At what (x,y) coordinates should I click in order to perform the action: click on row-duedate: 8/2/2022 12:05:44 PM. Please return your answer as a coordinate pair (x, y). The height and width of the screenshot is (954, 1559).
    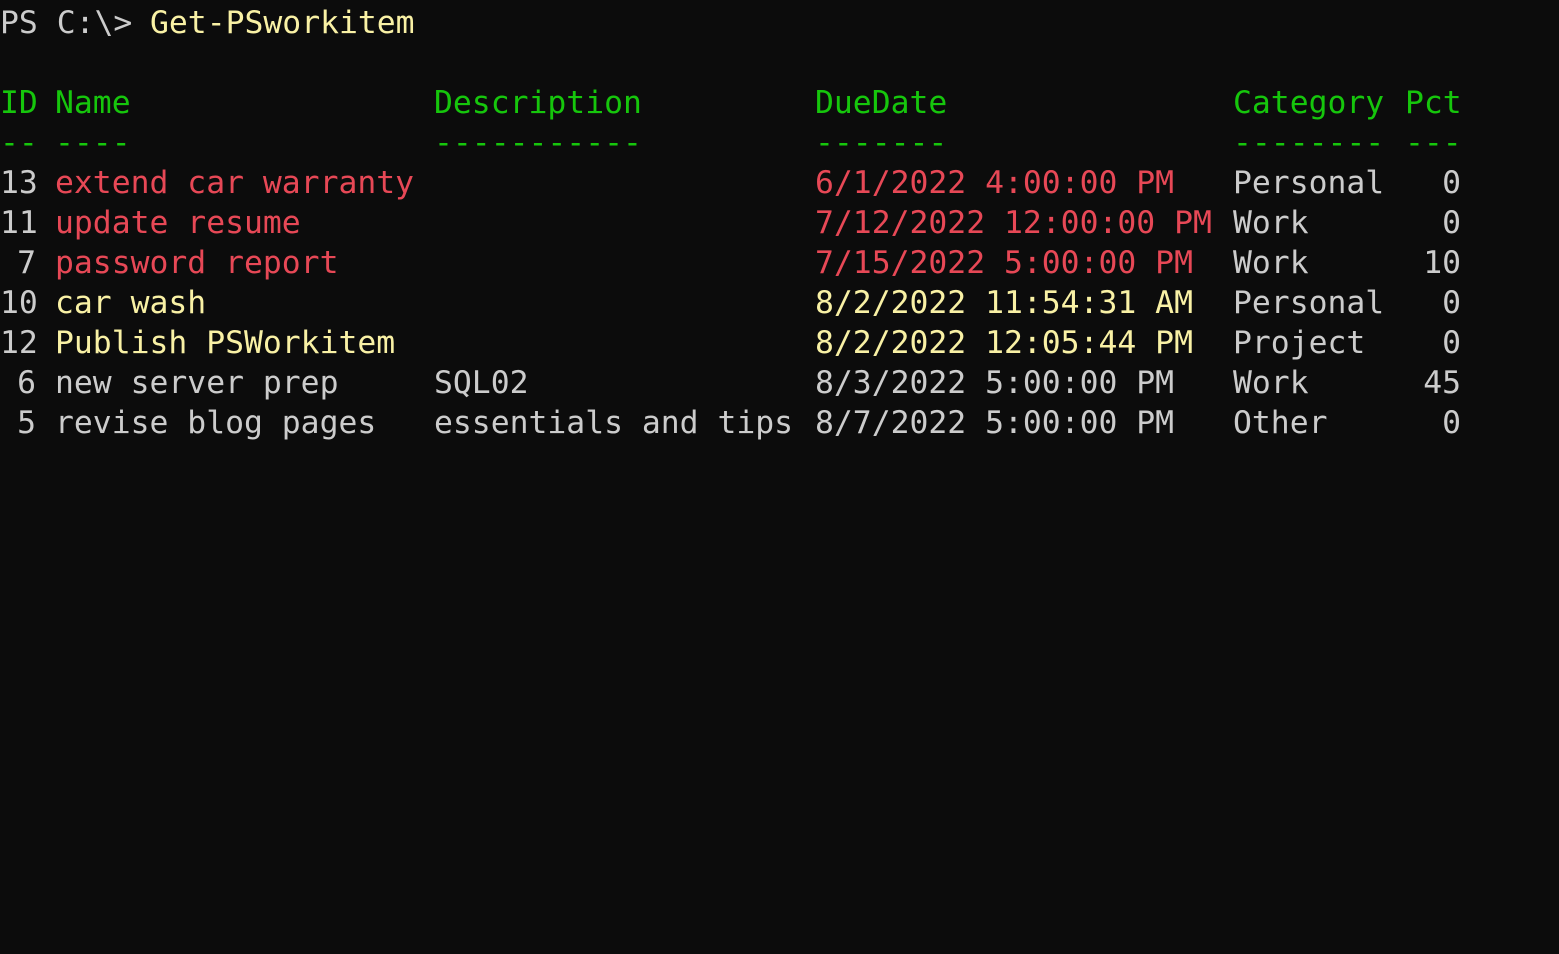
    Looking at the image, I should click on (1004, 343).